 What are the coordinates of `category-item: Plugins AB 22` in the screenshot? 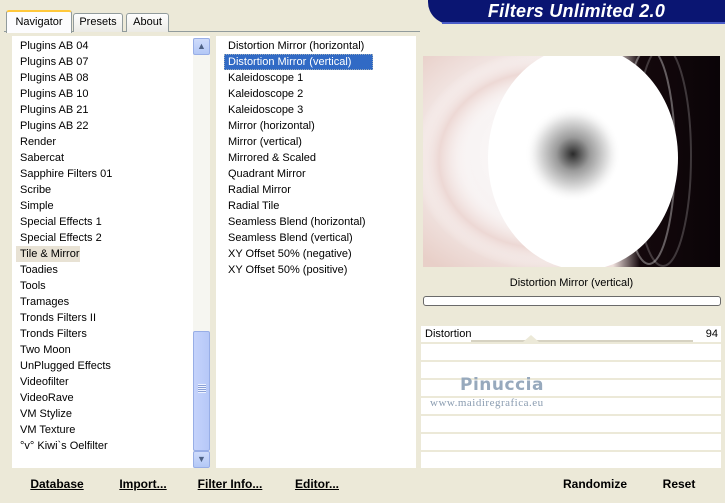 It's located at (104, 126).